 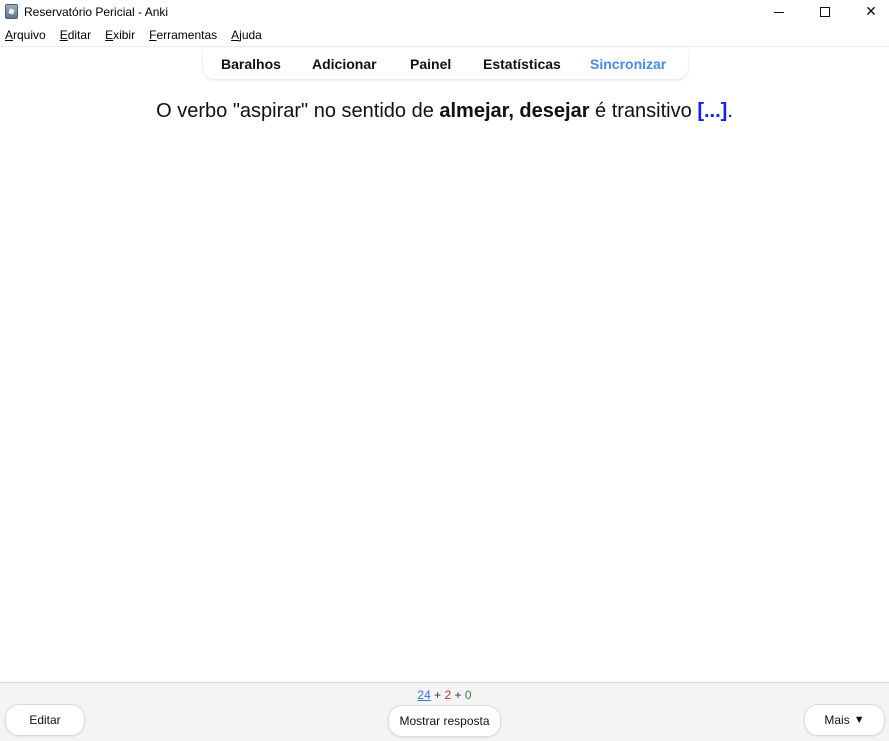 I want to click on tab-estatisticas: Estatísticas, so click(x=522, y=64).